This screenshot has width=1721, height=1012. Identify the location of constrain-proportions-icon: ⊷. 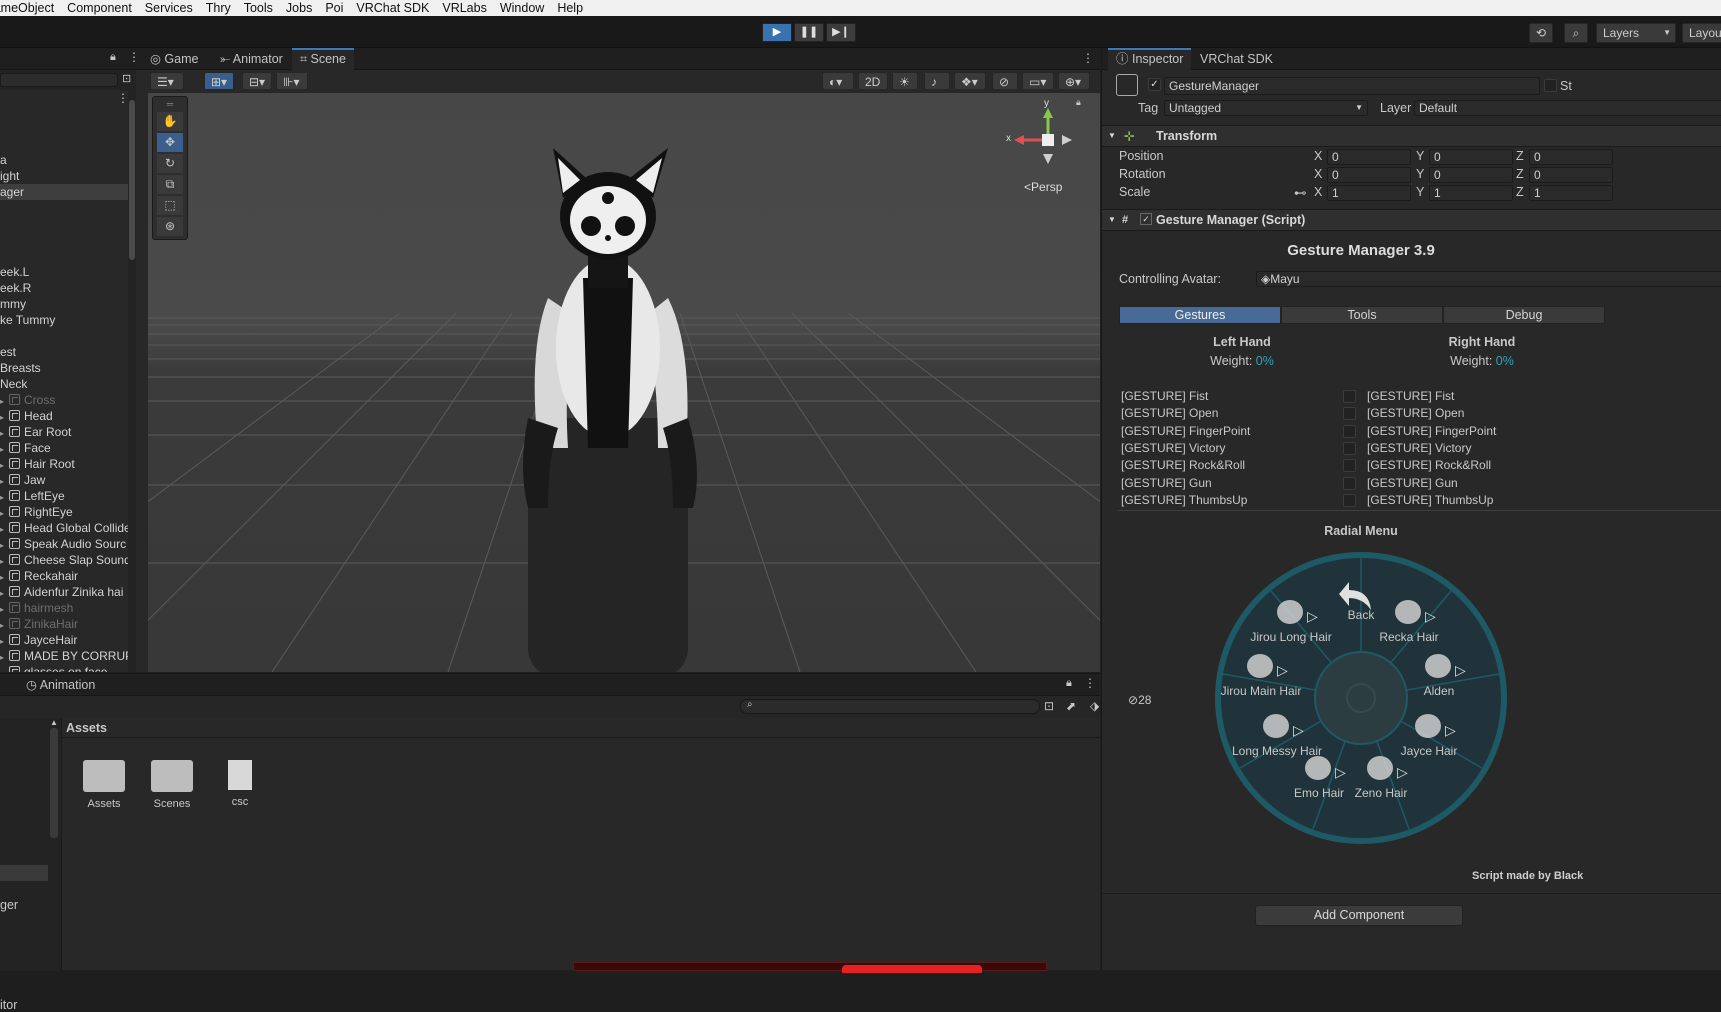
(1300, 192).